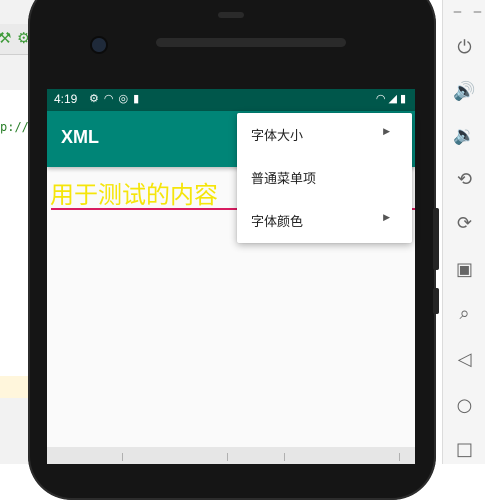 This screenshot has height=500, width=485. What do you see at coordinates (464, 313) in the screenshot?
I see `zoom-icon: ⌕` at bounding box center [464, 313].